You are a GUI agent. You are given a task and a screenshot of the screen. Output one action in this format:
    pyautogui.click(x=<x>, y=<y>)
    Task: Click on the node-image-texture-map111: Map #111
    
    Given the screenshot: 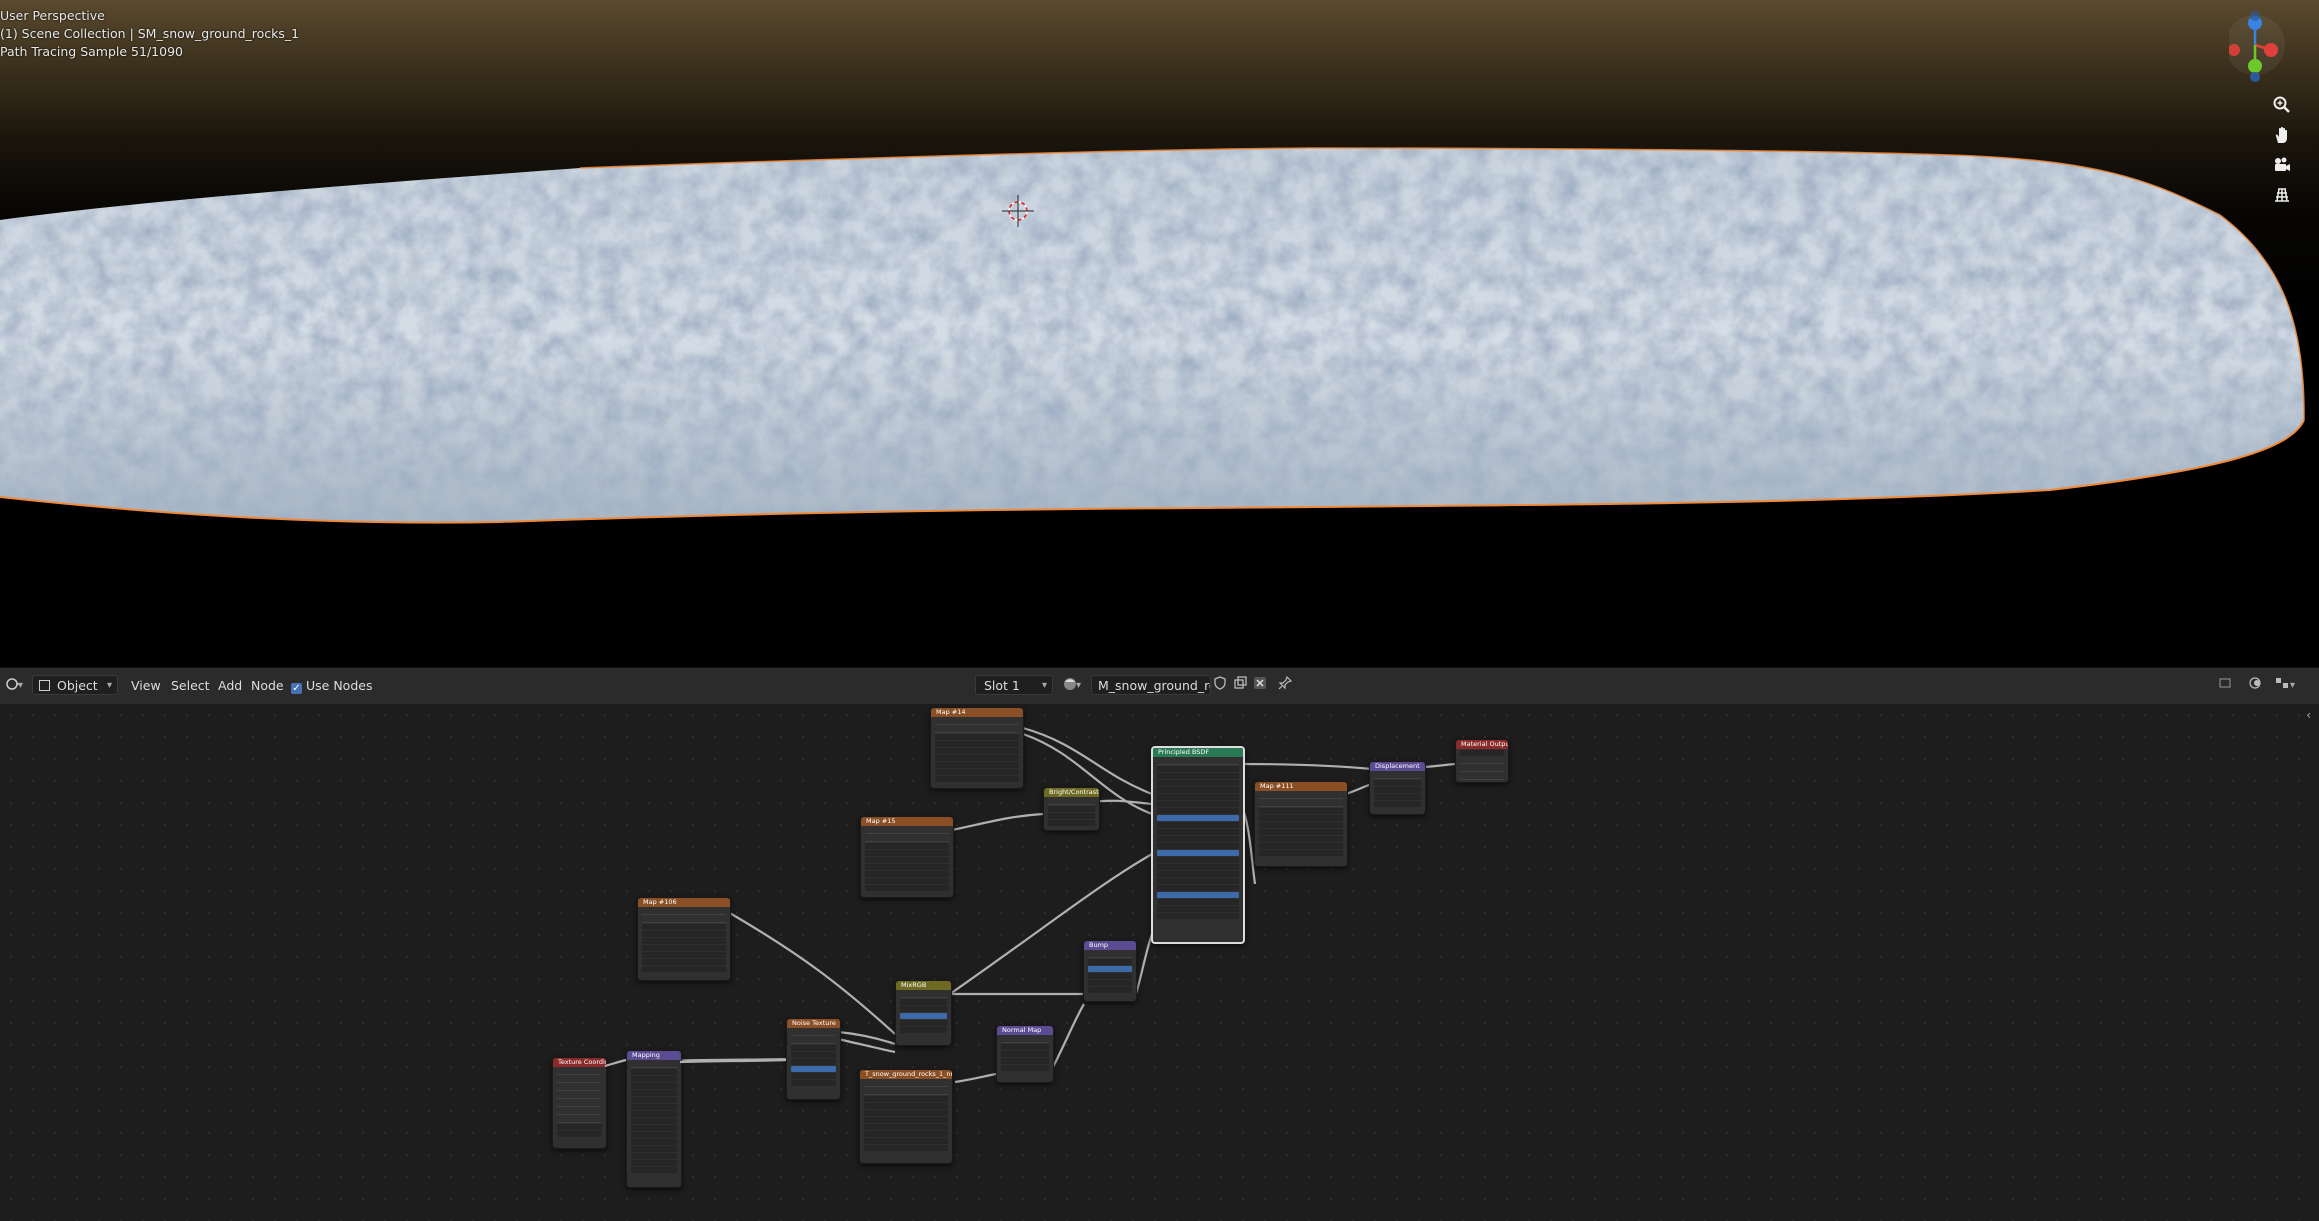 What is the action you would take?
    pyautogui.click(x=1301, y=824)
    